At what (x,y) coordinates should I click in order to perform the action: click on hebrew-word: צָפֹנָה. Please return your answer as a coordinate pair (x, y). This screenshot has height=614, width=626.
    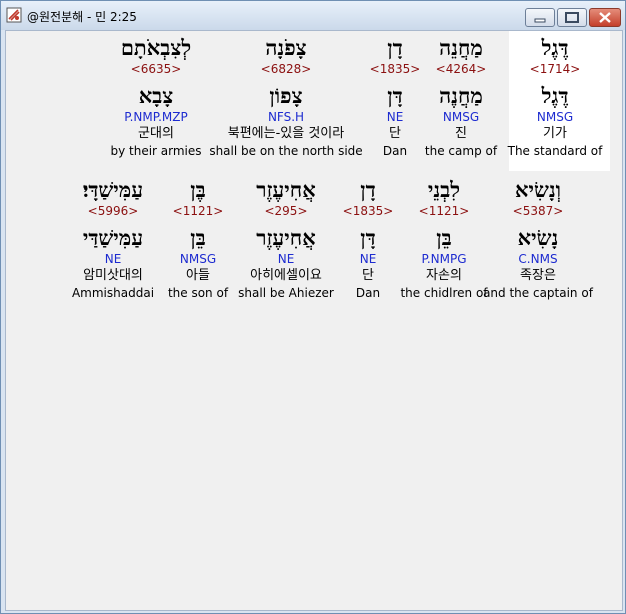
    Looking at the image, I should click on (286, 47).